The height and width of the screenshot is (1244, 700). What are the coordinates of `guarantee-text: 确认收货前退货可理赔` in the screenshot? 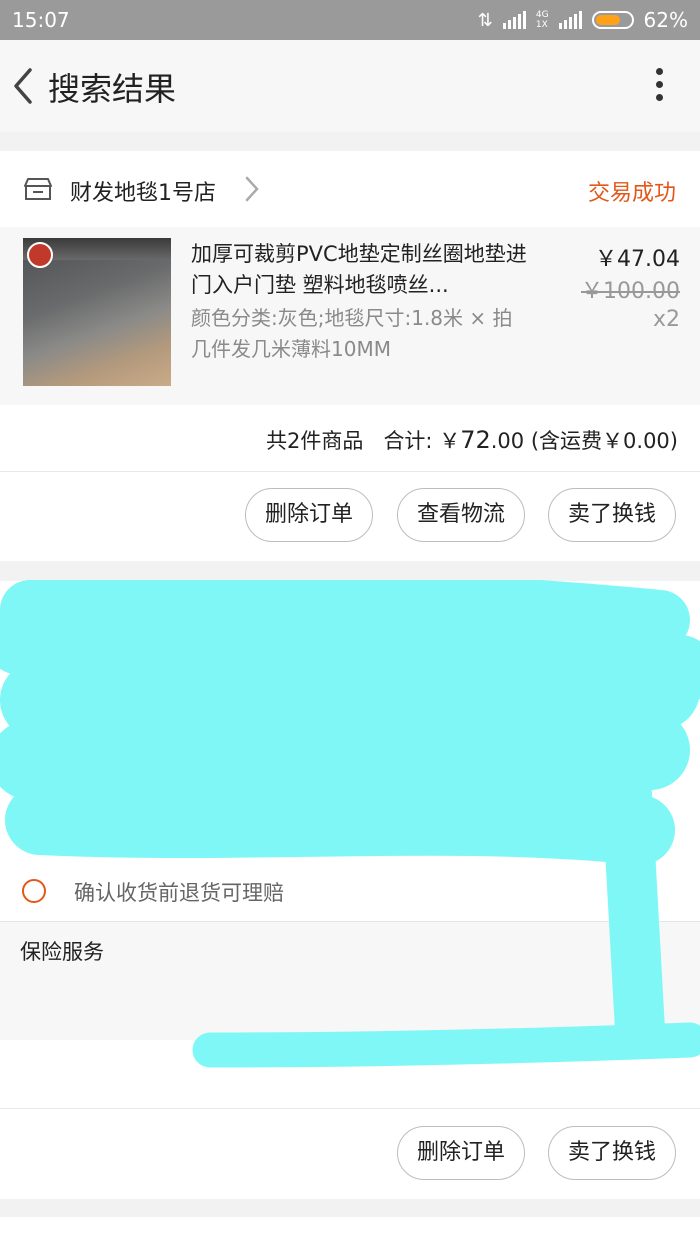 It's located at (179, 893).